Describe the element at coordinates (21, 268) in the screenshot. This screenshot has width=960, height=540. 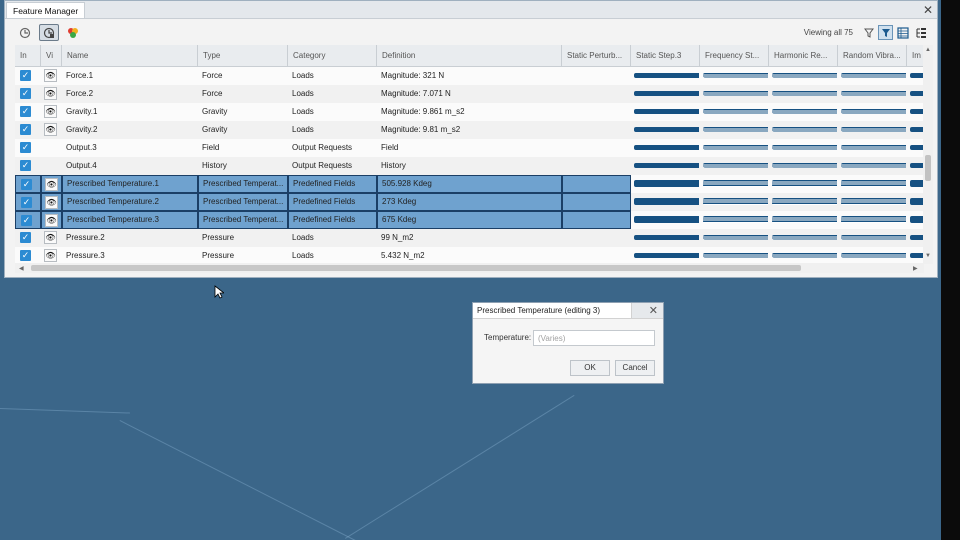
I see `scroll-left-icon: ◀` at that location.